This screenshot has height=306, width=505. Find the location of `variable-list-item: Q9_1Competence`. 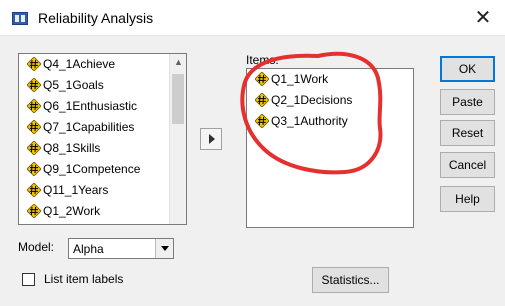

variable-list-item: Q9_1Competence is located at coordinates (94, 169).